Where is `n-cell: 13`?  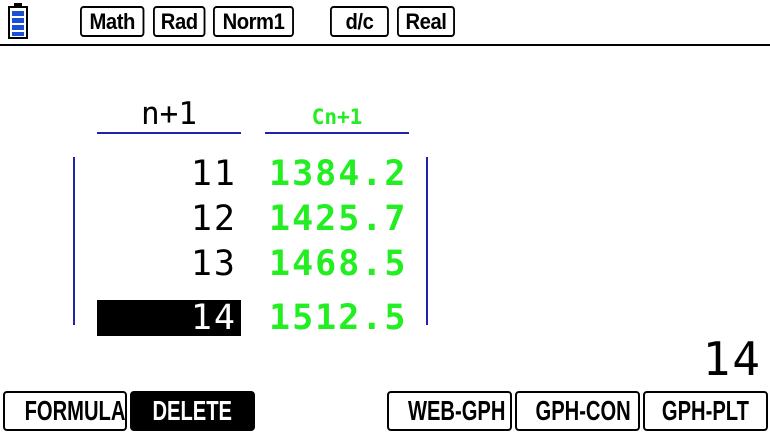
n-cell: 13 is located at coordinates (169, 264).